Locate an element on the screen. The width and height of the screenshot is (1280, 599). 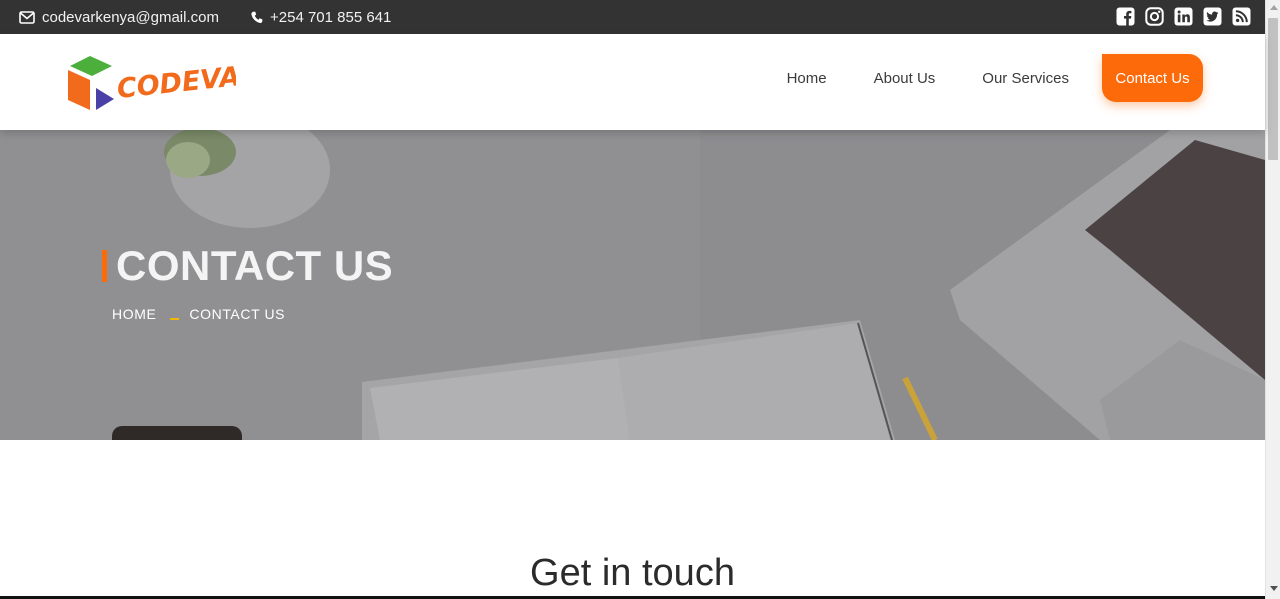
social-links is located at coordinates (1183, 16).